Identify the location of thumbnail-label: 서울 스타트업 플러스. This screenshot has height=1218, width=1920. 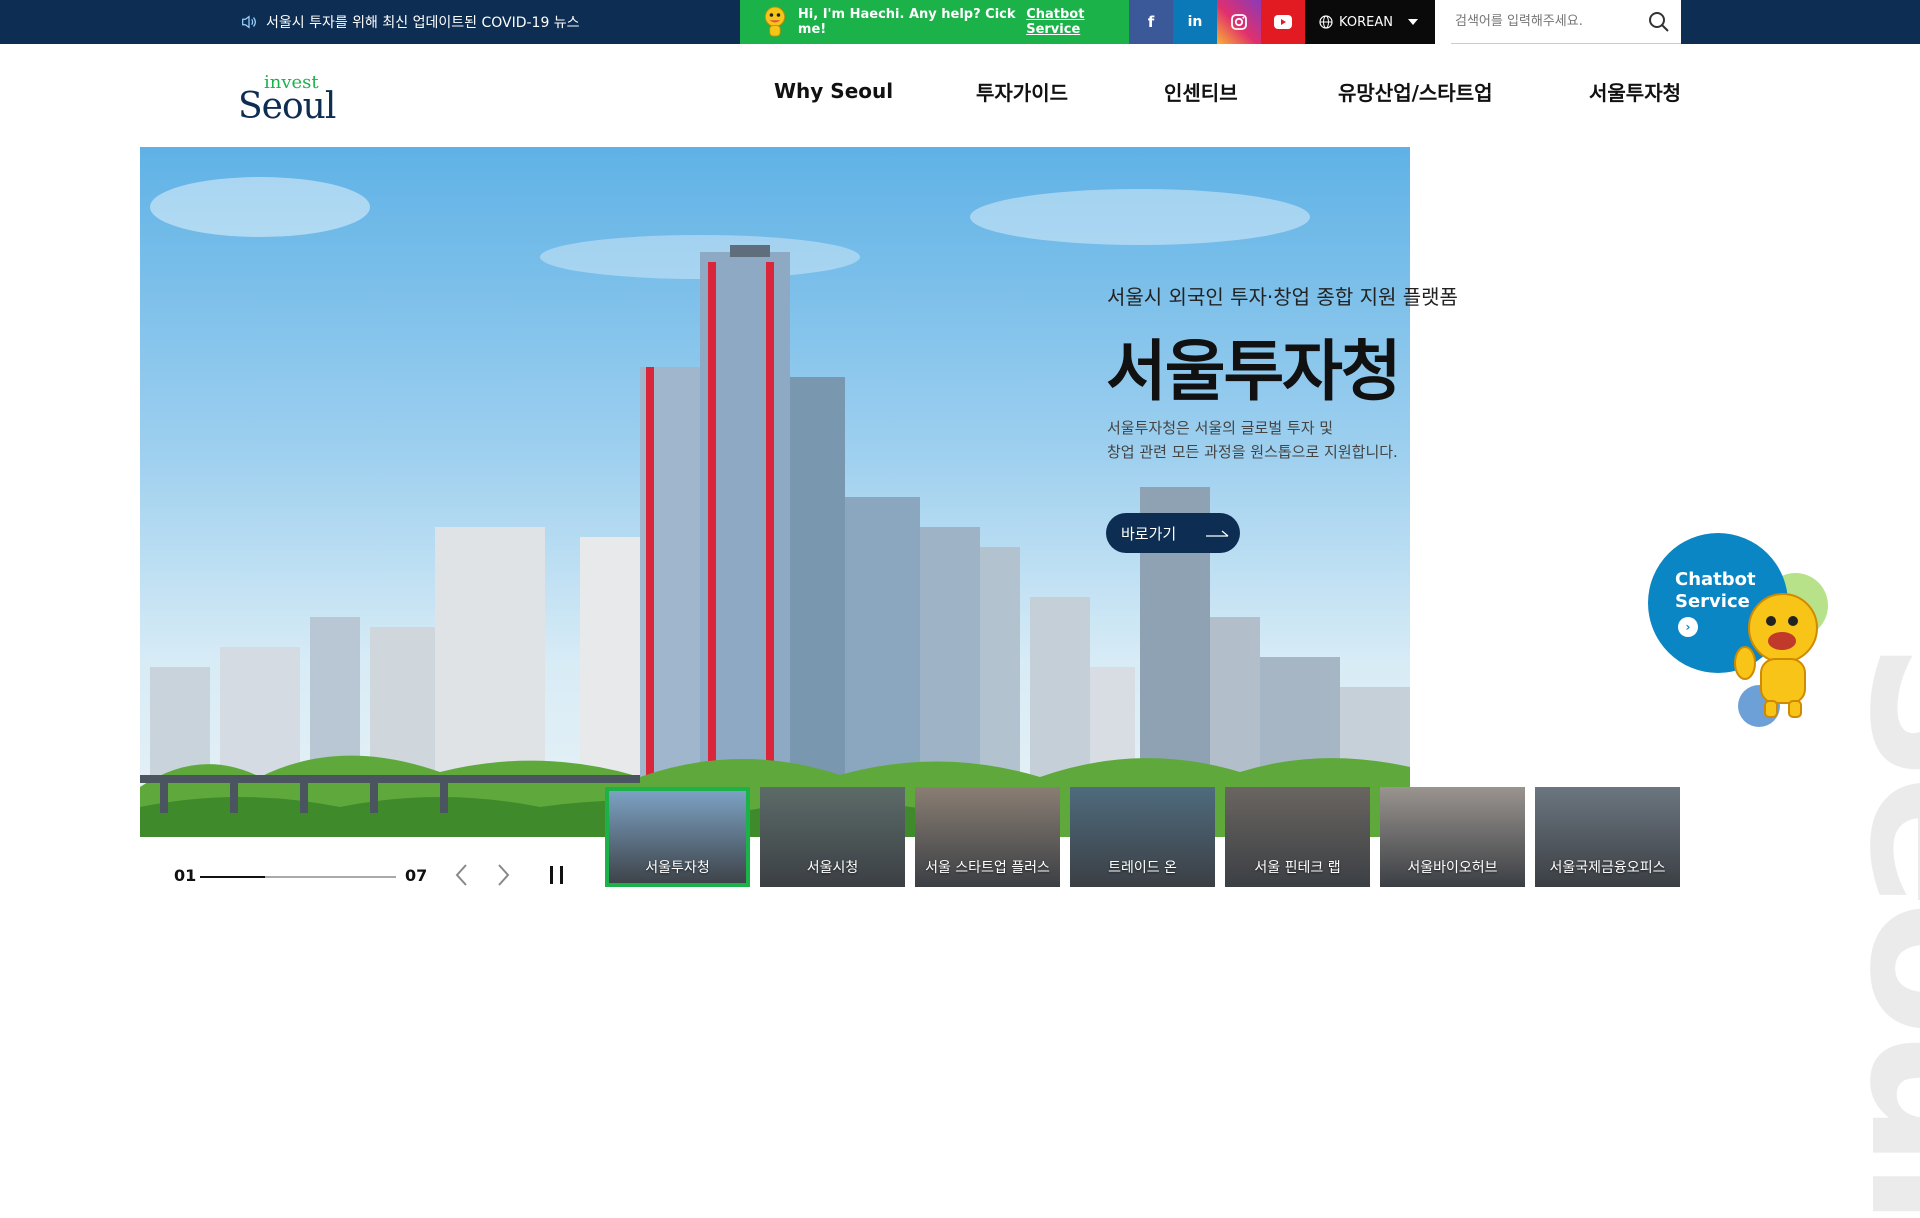
(987, 868).